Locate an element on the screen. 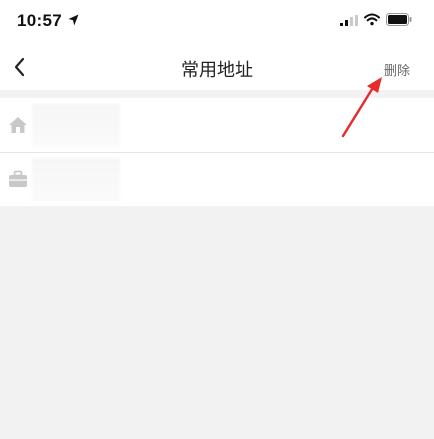 This screenshot has height=439, width=434. status-time: 10:57 is located at coordinates (39, 20).